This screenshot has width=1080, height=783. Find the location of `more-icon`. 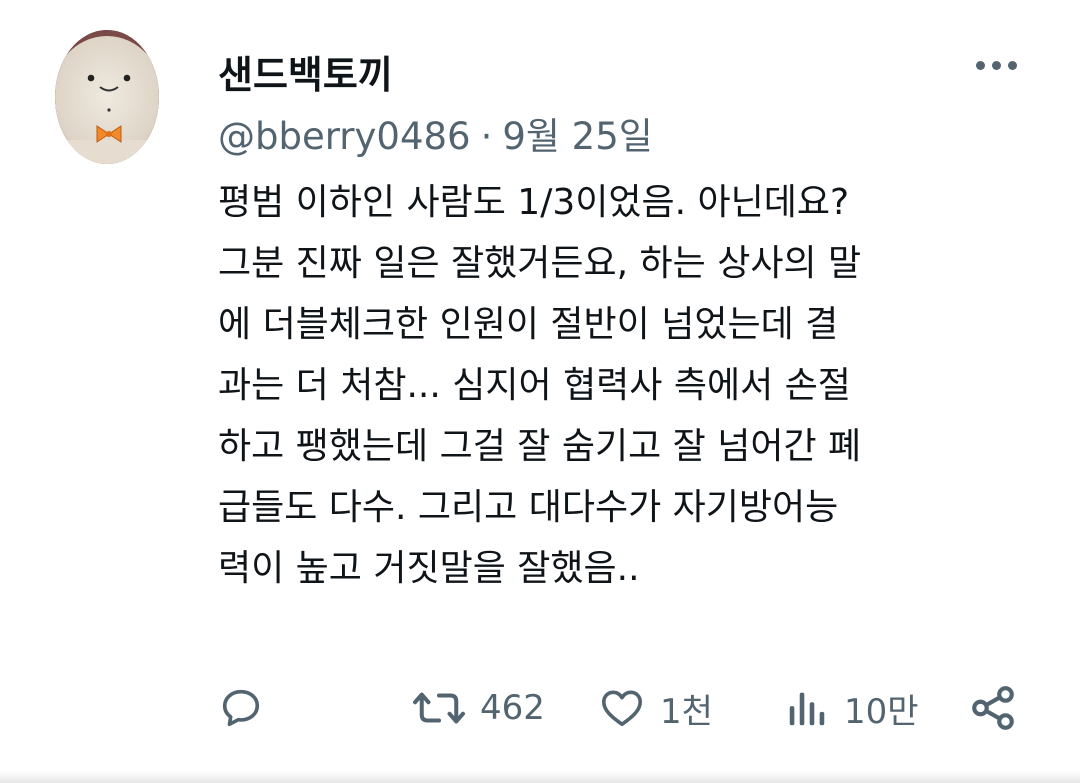

more-icon is located at coordinates (996, 65).